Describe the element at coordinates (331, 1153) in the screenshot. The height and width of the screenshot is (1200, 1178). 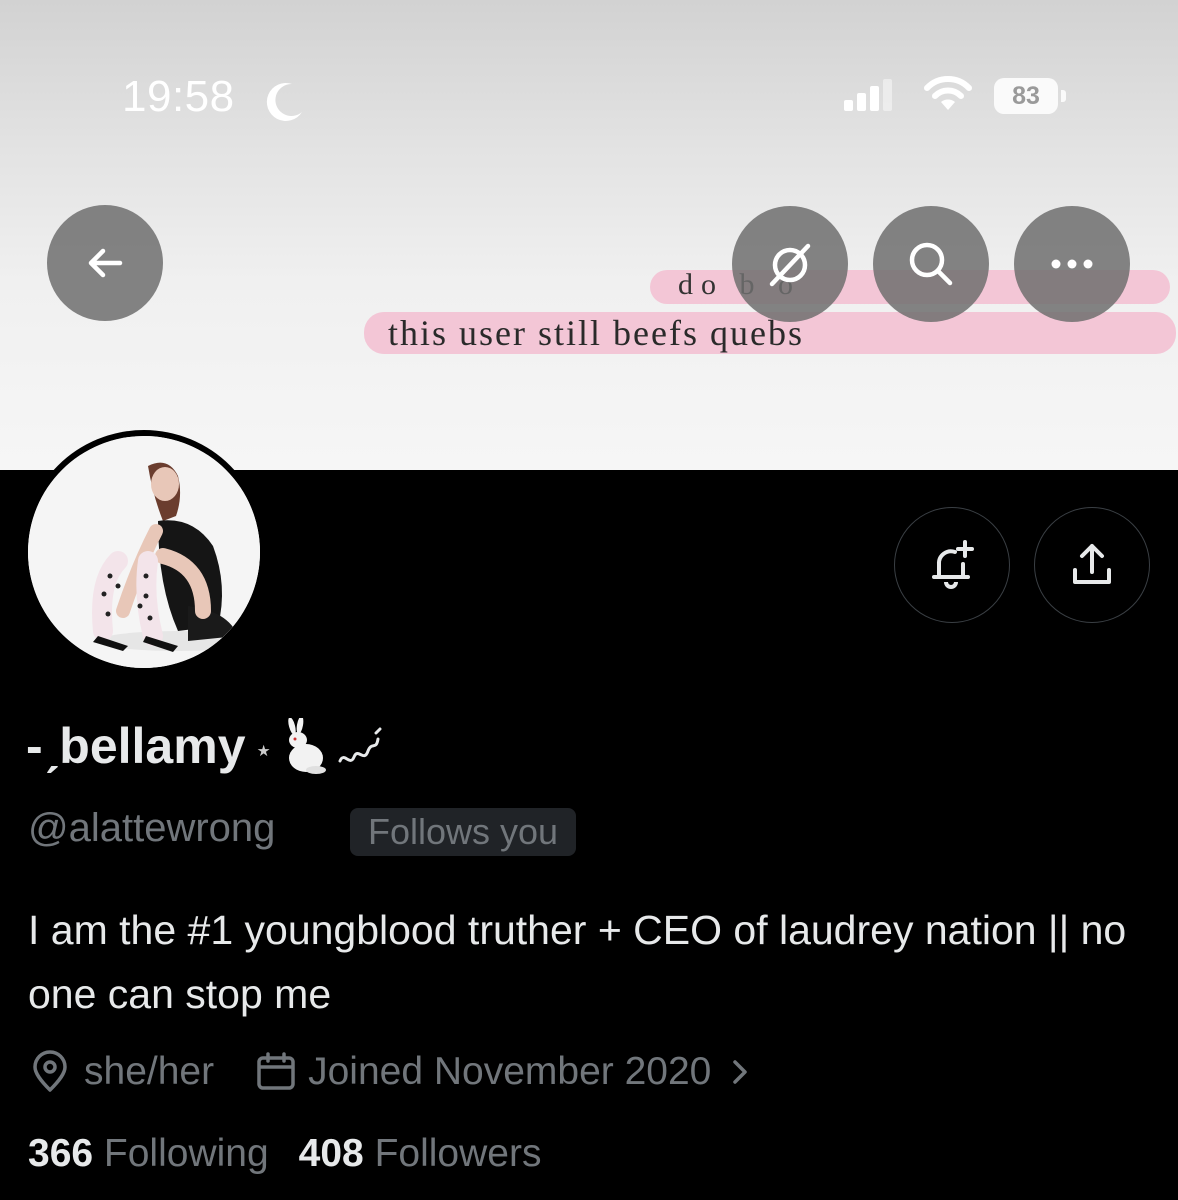
I see `followers-count: 408` at that location.